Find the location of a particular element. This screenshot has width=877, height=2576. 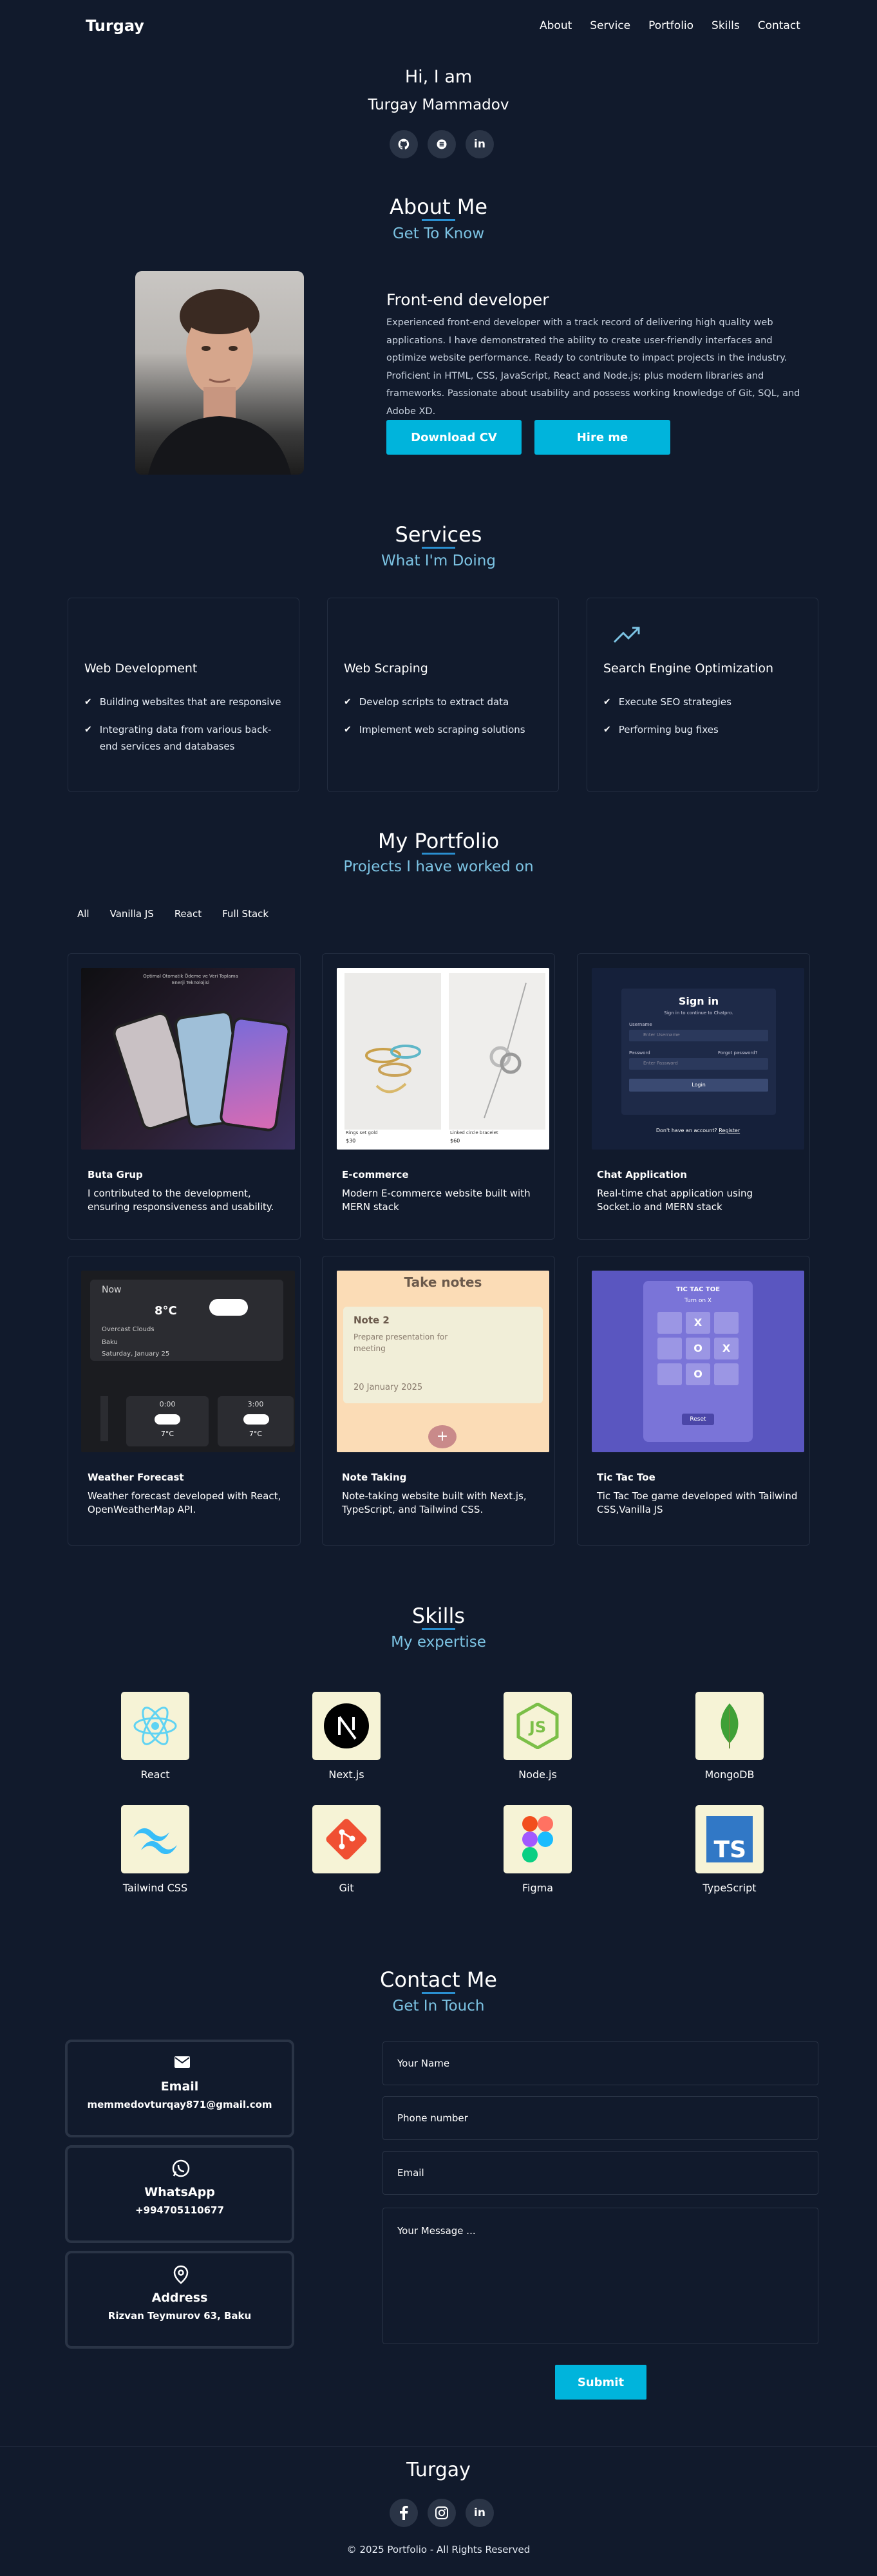

contact-value: +994705110677 is located at coordinates (179, 2210).